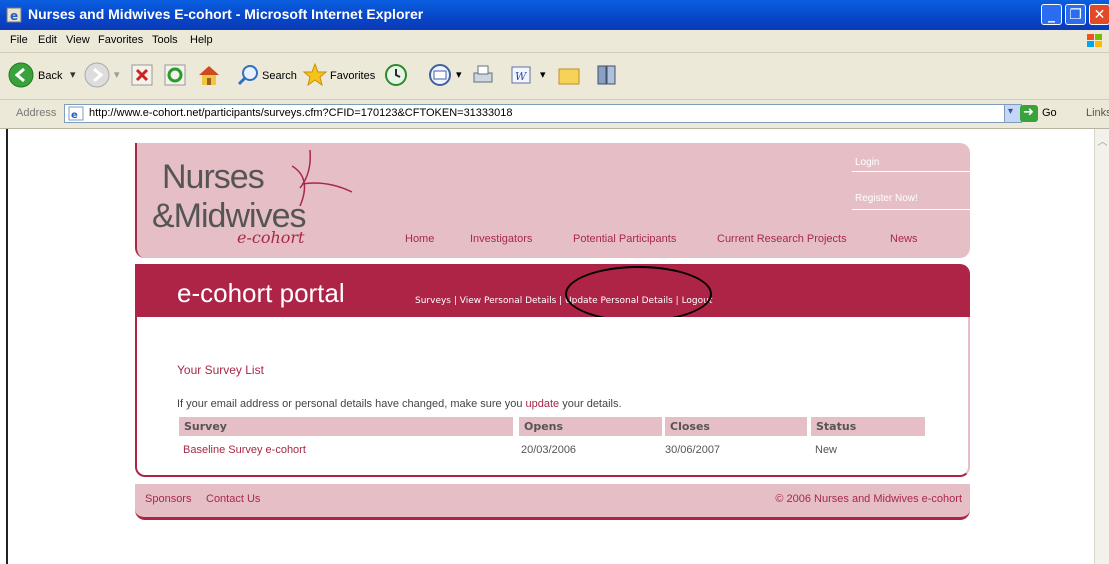  Describe the element at coordinates (543, 74) in the screenshot. I see `edit-dropdown-icon: ▾` at that location.